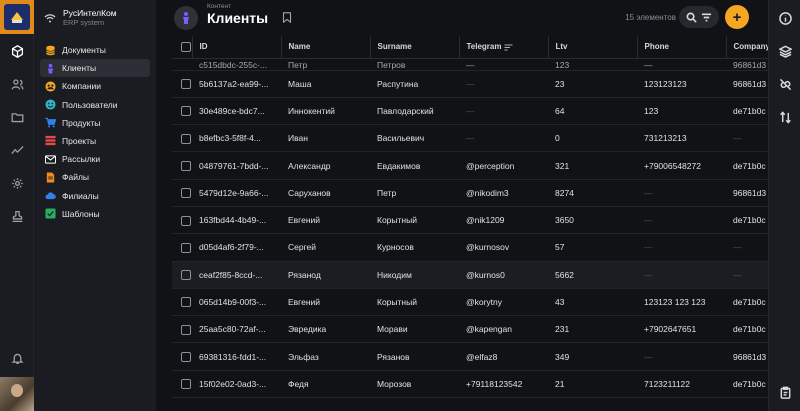  What do you see at coordinates (219, 6) in the screenshot?
I see `breadcrumb: Контент` at bounding box center [219, 6].